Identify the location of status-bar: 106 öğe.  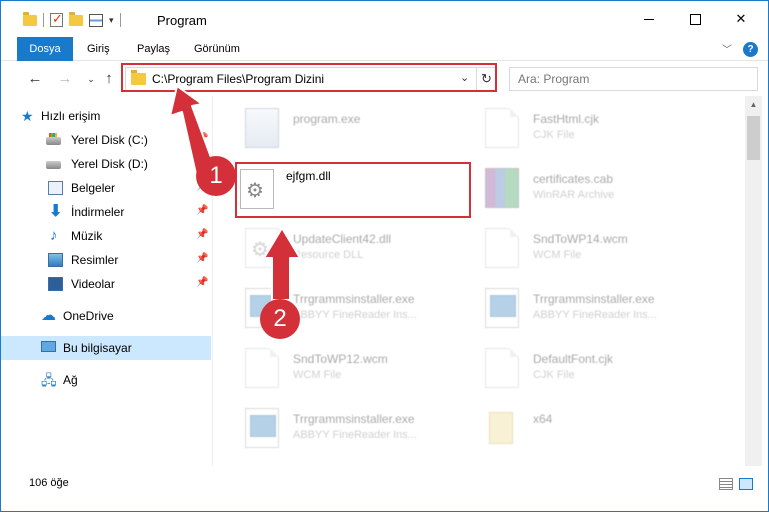
(384, 484).